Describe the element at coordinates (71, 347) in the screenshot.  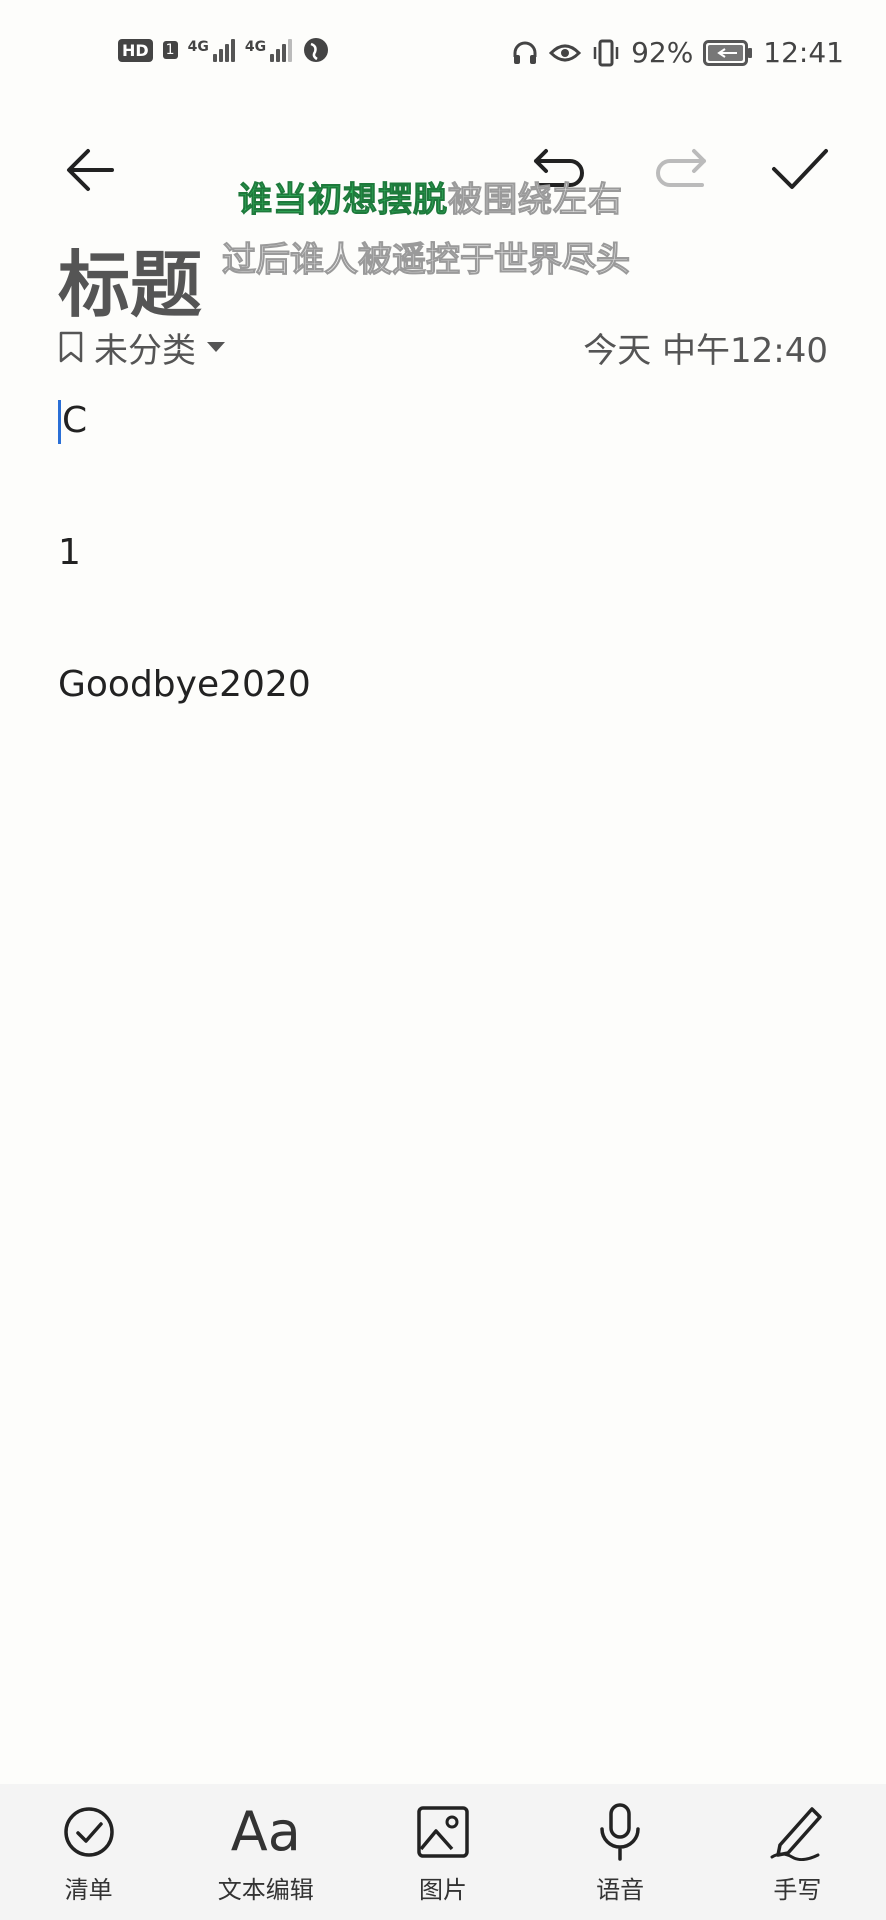
I see `bookmark-icon` at that location.